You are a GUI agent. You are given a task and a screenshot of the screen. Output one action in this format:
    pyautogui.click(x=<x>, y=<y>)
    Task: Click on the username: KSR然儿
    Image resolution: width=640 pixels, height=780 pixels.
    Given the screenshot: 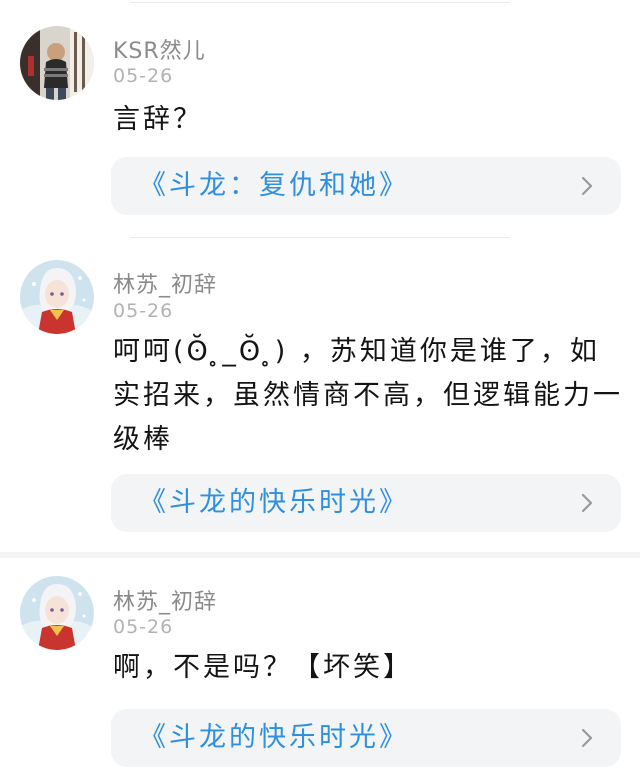 What is the action you would take?
    pyautogui.click(x=159, y=49)
    